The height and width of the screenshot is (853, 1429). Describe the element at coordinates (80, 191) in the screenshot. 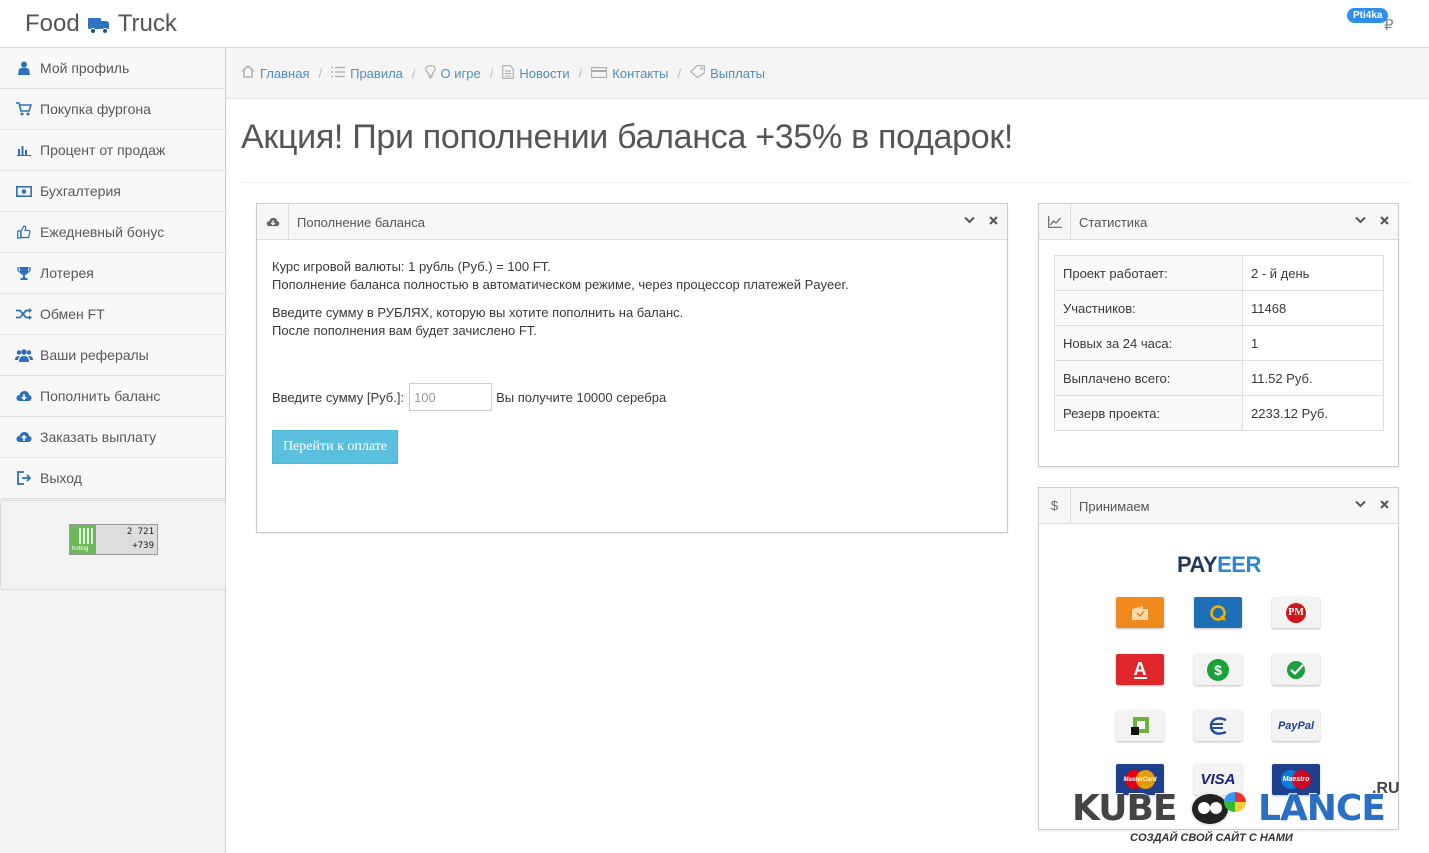

I see `sidebar-item-label: Бухгалтерия` at that location.